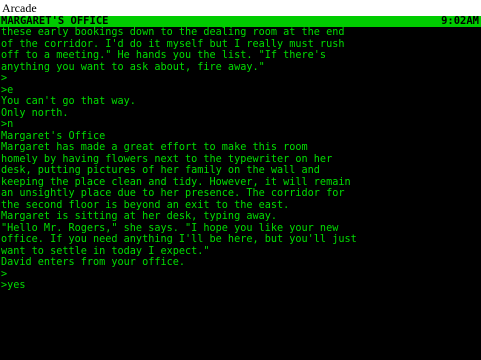 This screenshot has width=481, height=360. Describe the element at coordinates (7, 90) in the screenshot. I see `transcript-line: >e` at that location.